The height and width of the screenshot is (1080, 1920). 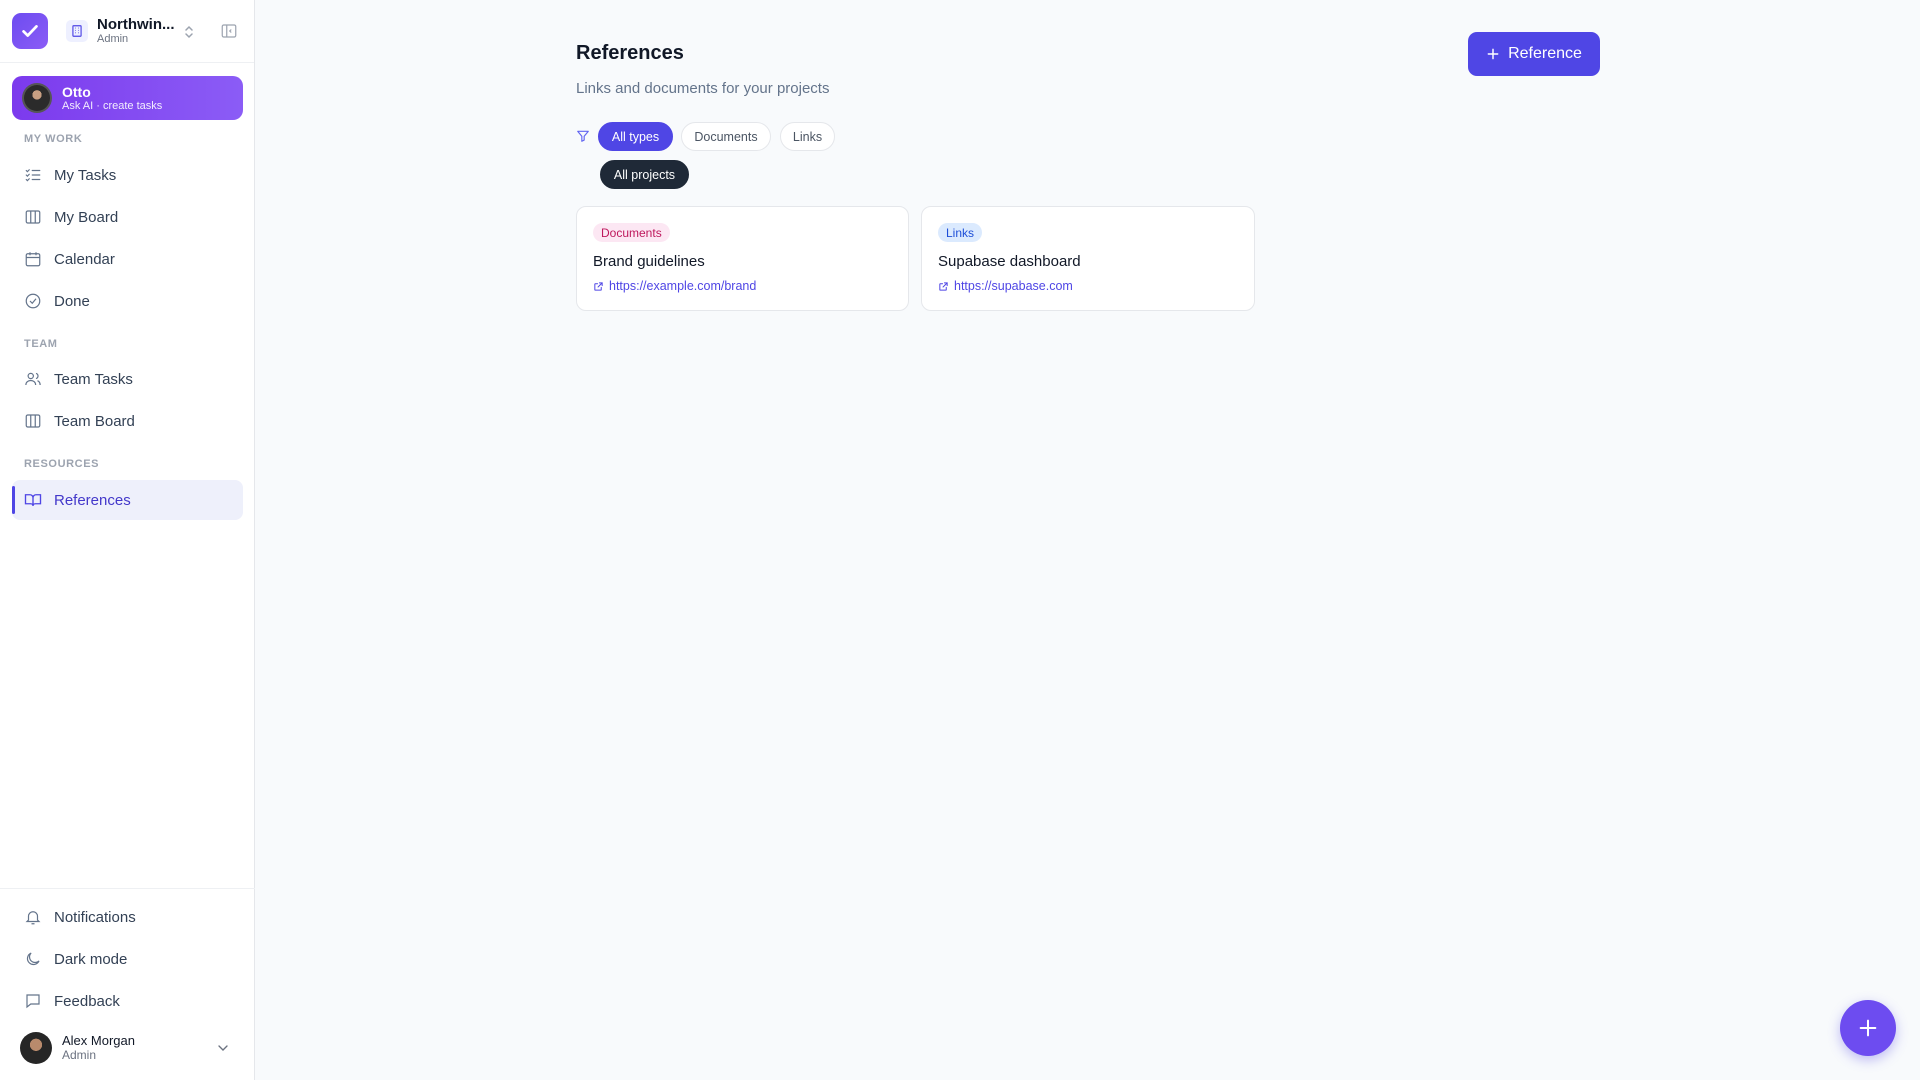 What do you see at coordinates (127, 1001) in the screenshot?
I see `sidebar-item-feedback: Feedback` at bounding box center [127, 1001].